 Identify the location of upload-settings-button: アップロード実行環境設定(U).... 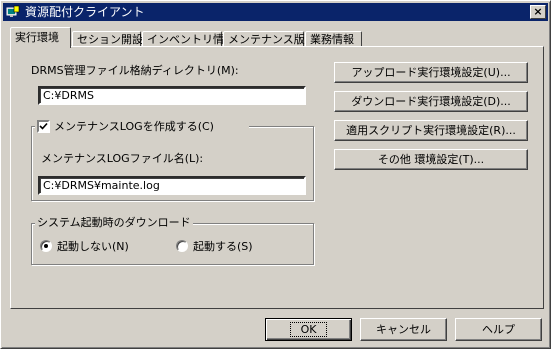
(431, 72).